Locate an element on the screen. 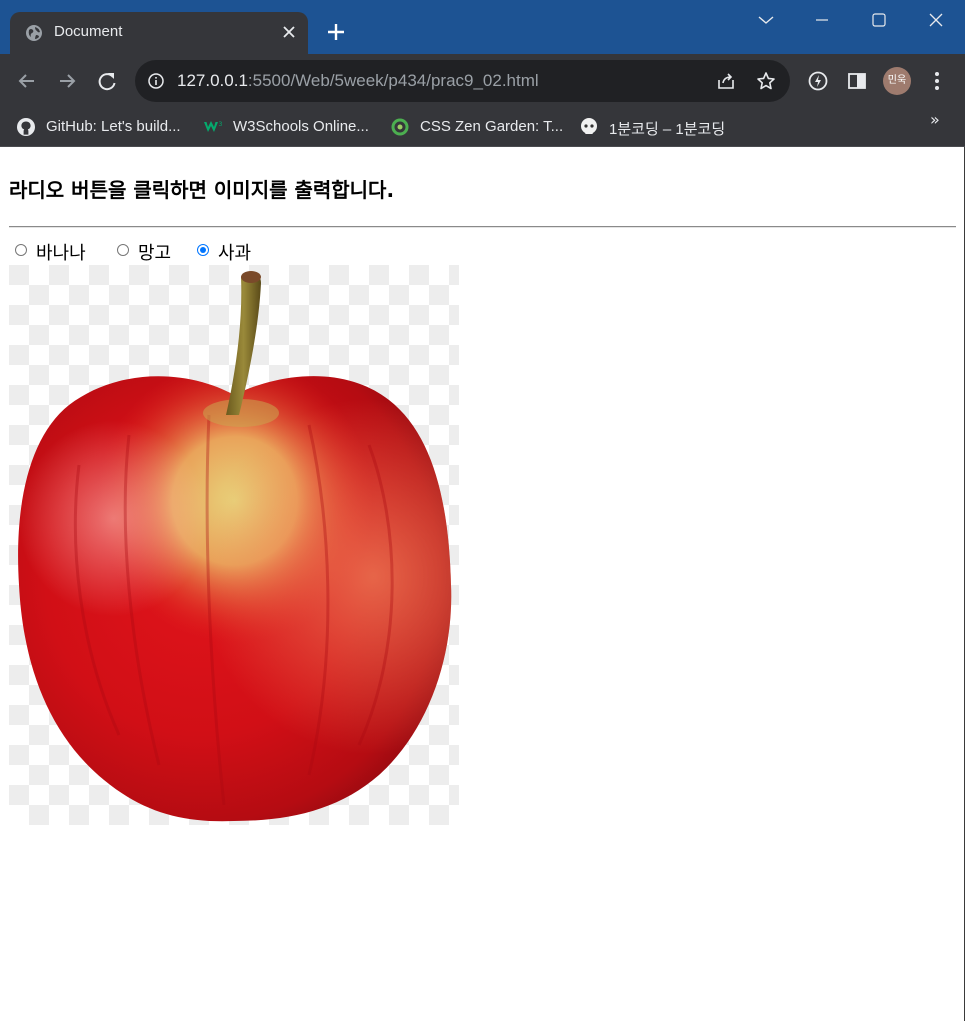 Image resolution: width=965 pixels, height=1021 pixels. tab-title: Document is located at coordinates (88, 31).